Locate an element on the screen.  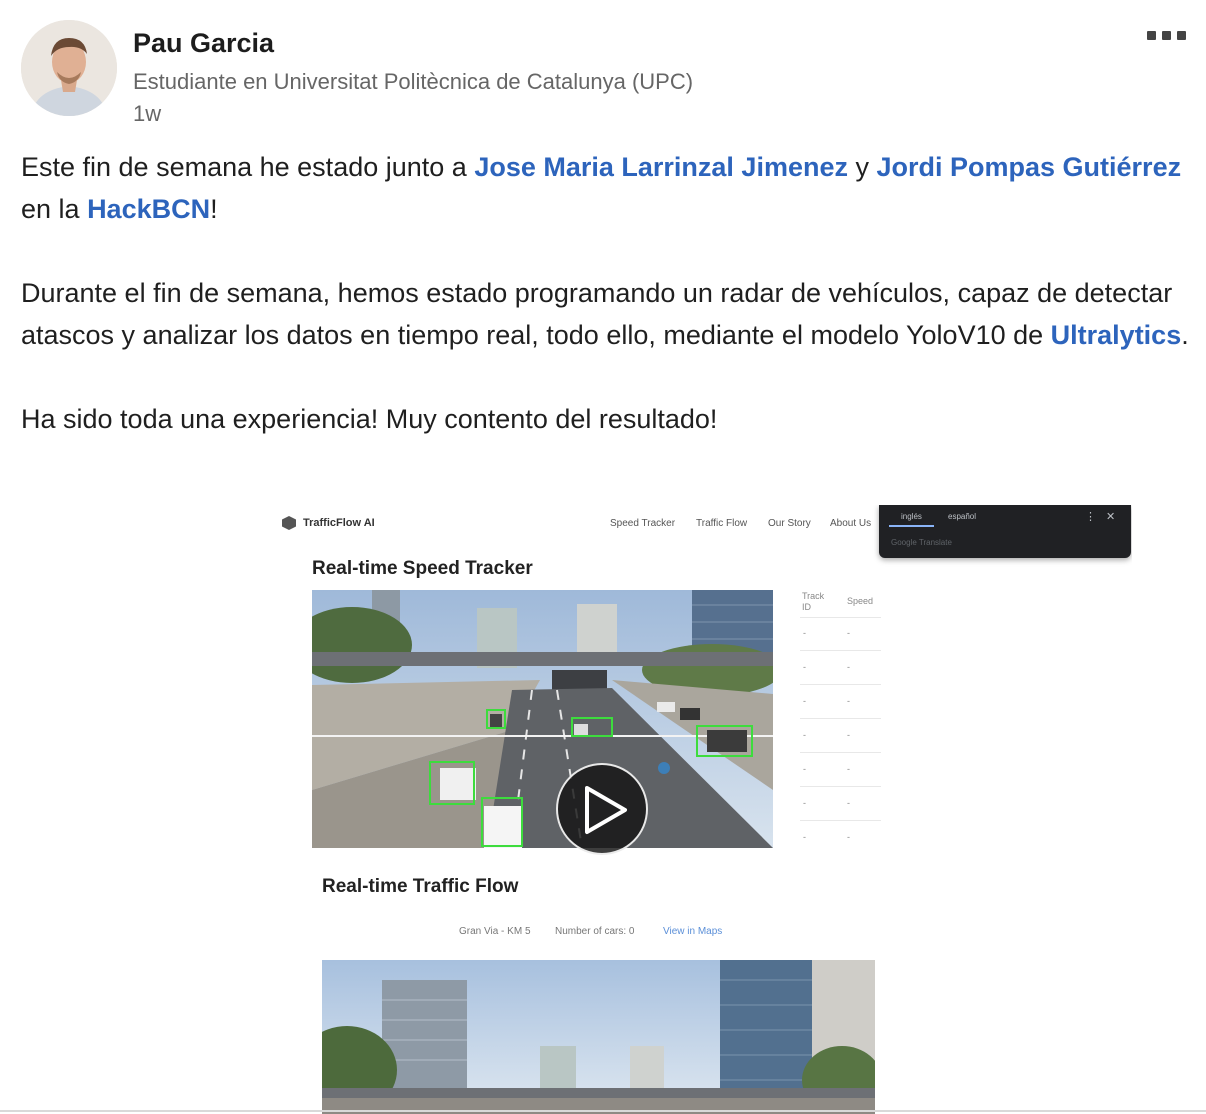
mention-jose-maria: Jose Maria Larrinzal Jimenez is located at coordinates (661, 167).